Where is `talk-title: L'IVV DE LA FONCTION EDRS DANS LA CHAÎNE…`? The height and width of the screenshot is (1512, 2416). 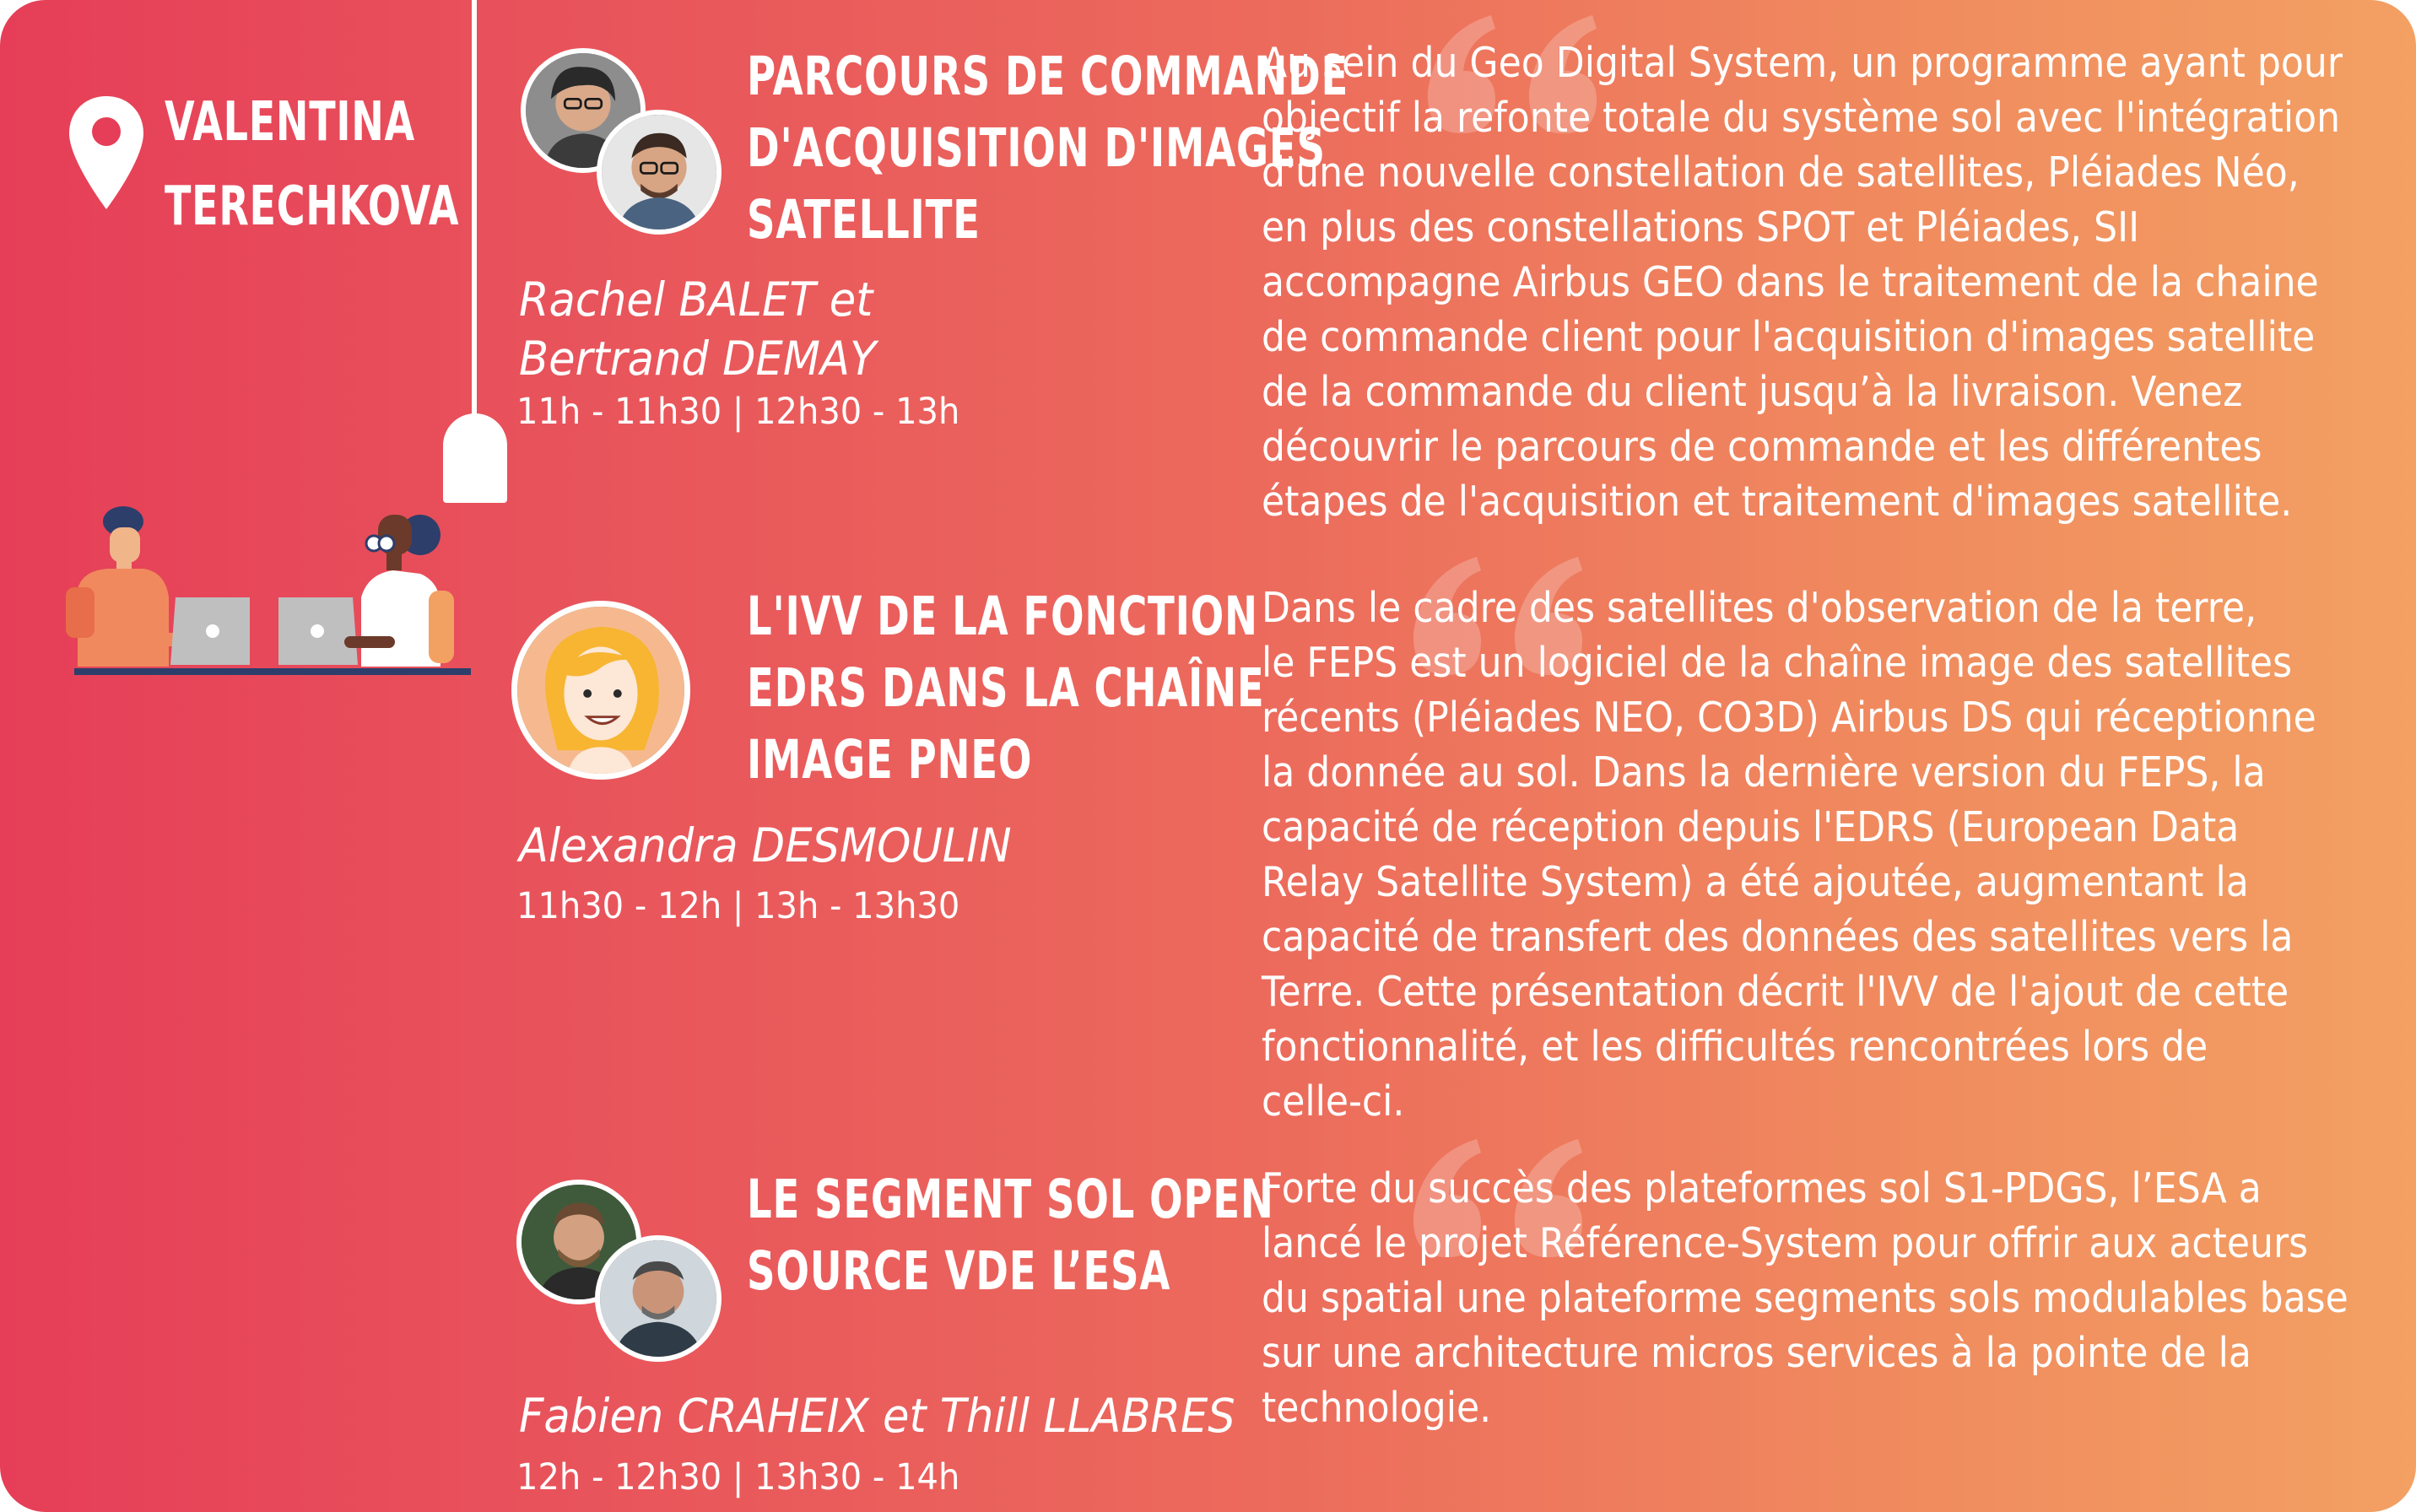
talk-title: L'IVV DE LA FONCTION EDRS DANS LA CHAÎNE… is located at coordinates (1006, 688).